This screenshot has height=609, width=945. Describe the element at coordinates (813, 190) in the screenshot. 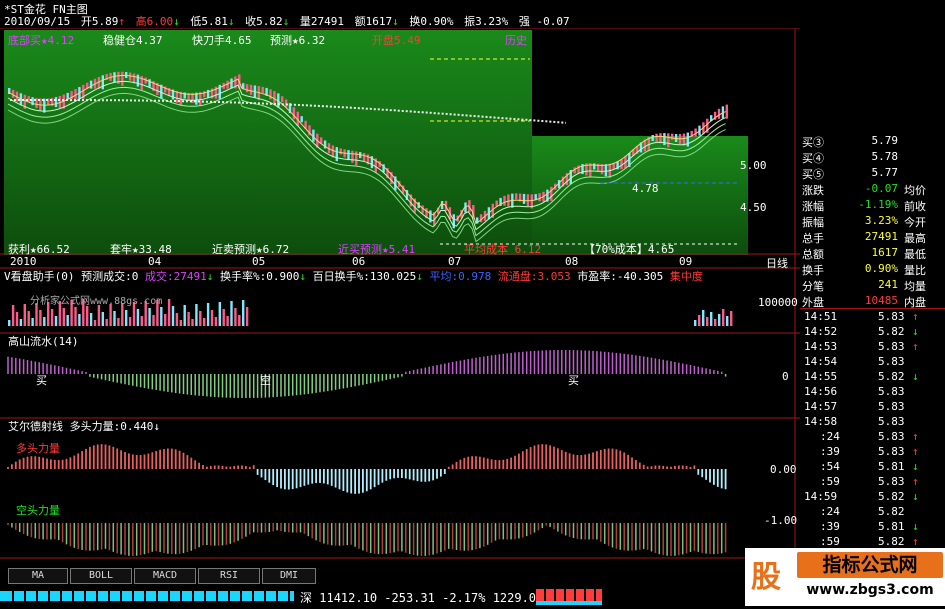

I see `quote-key: 涨跌` at that location.